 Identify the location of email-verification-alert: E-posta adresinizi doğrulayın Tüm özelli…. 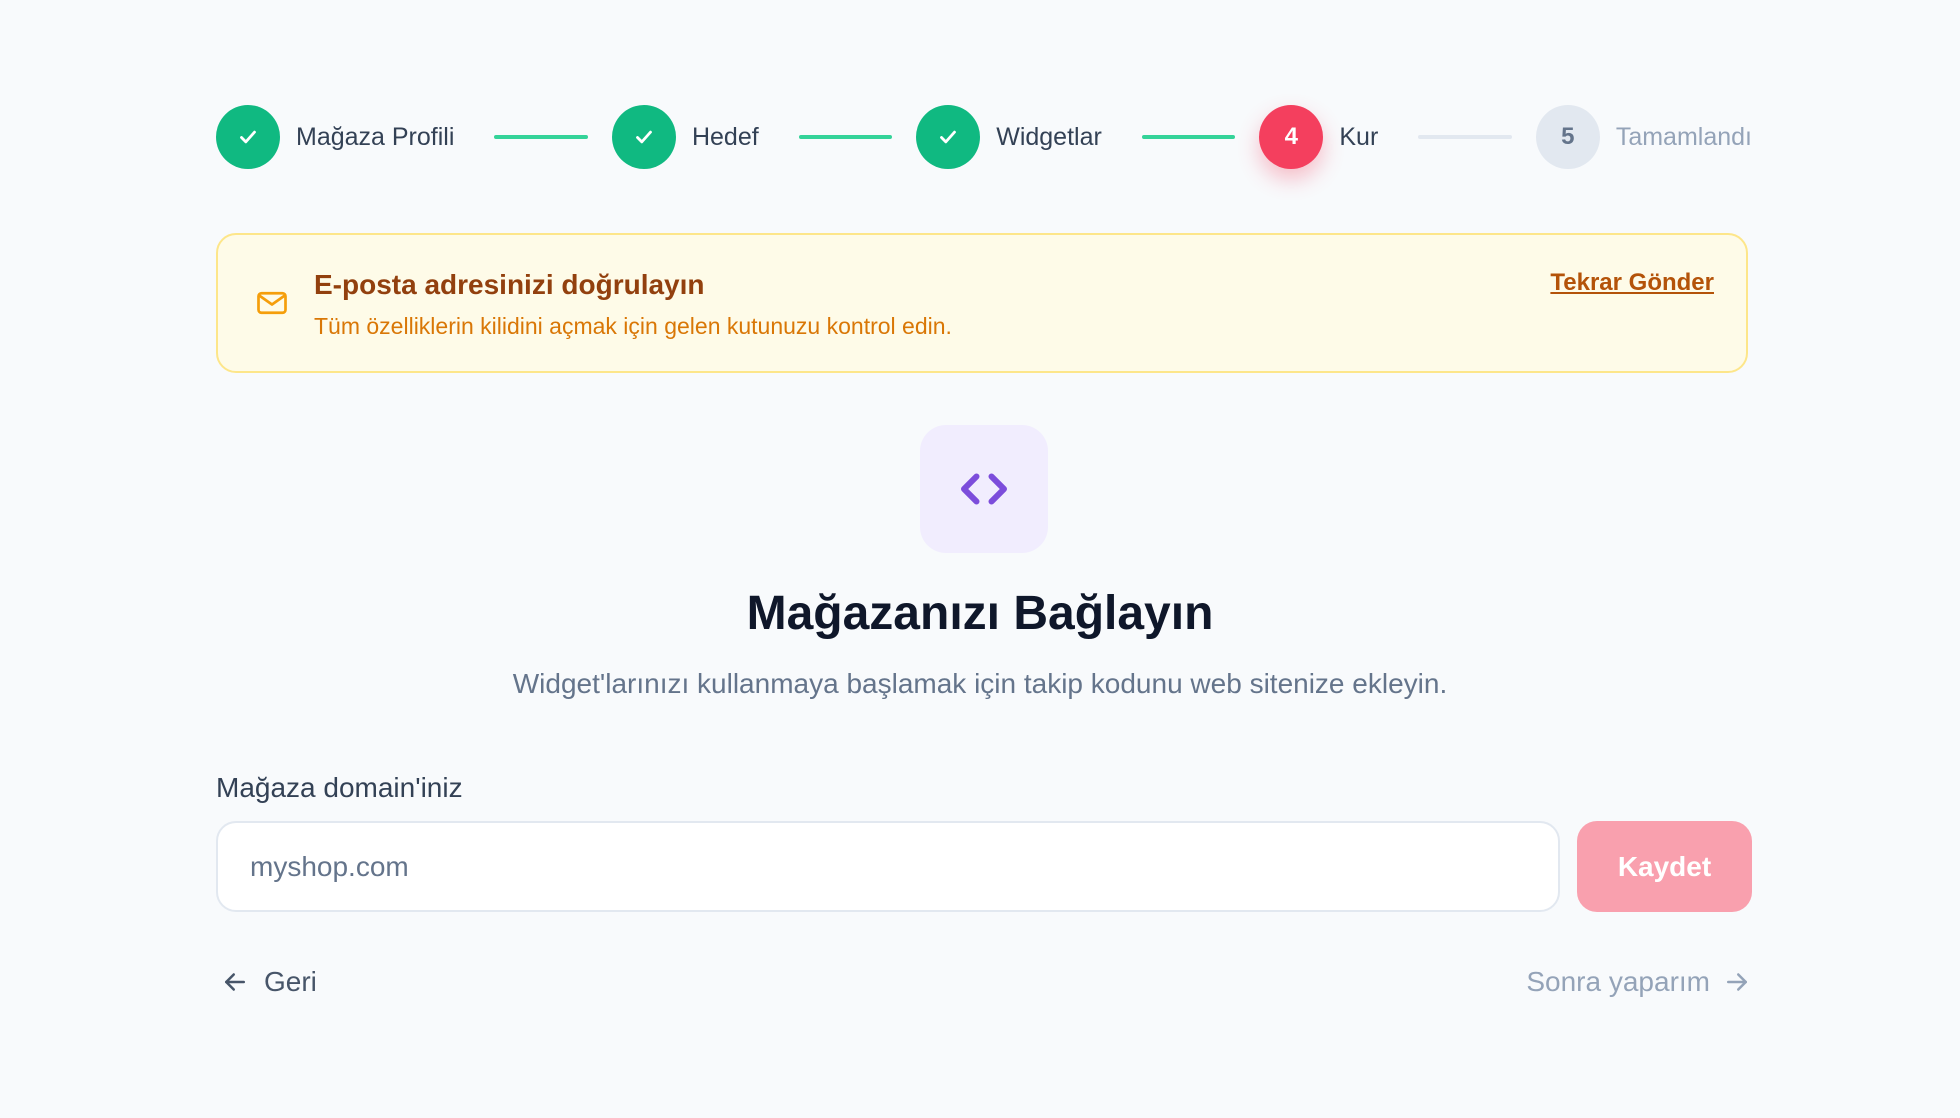
(982, 303).